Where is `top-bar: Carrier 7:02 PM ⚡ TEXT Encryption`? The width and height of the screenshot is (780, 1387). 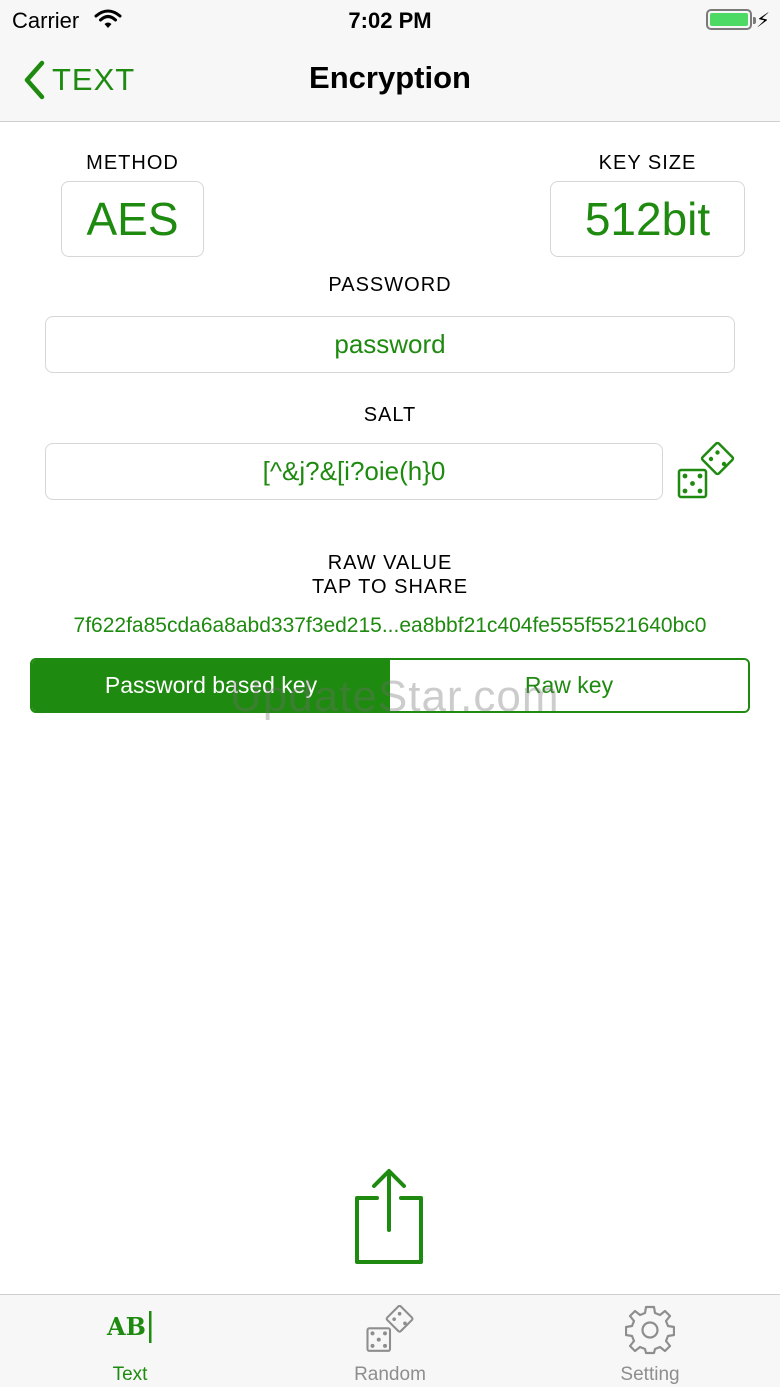
top-bar: Carrier 7:02 PM ⚡ TEXT Encryption is located at coordinates (390, 61).